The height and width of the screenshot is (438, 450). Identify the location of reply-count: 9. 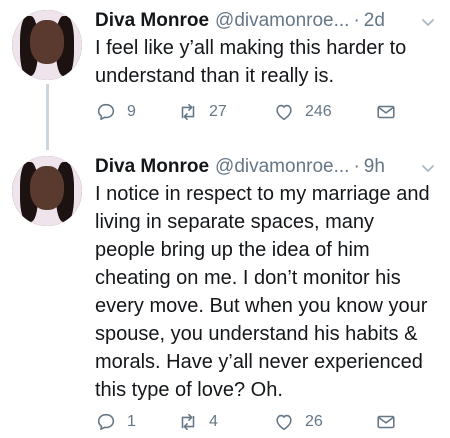
(131, 111).